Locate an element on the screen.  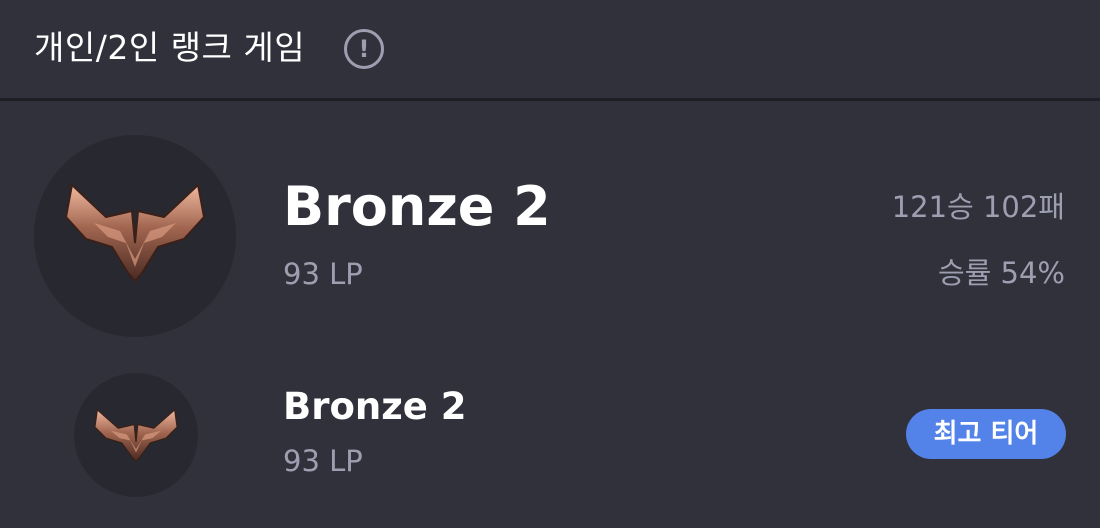
best-tier-name: Bronze 2 is located at coordinates (375, 406).